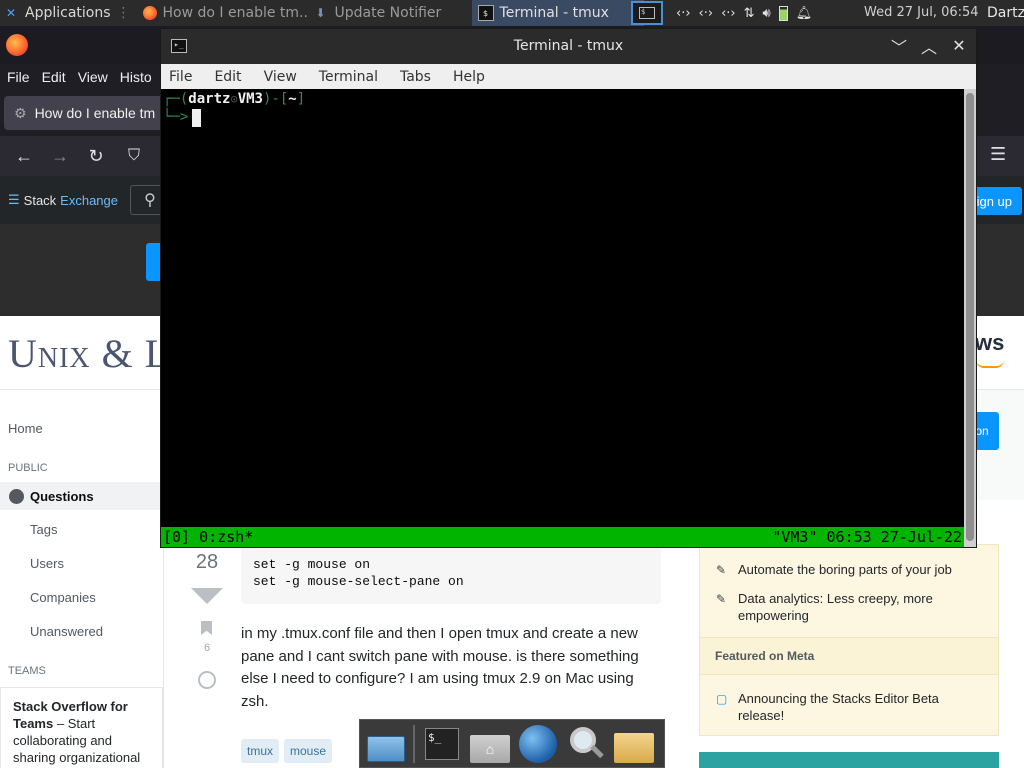  I want to click on taskbar-item-label: Update Notifier, so click(388, 13).